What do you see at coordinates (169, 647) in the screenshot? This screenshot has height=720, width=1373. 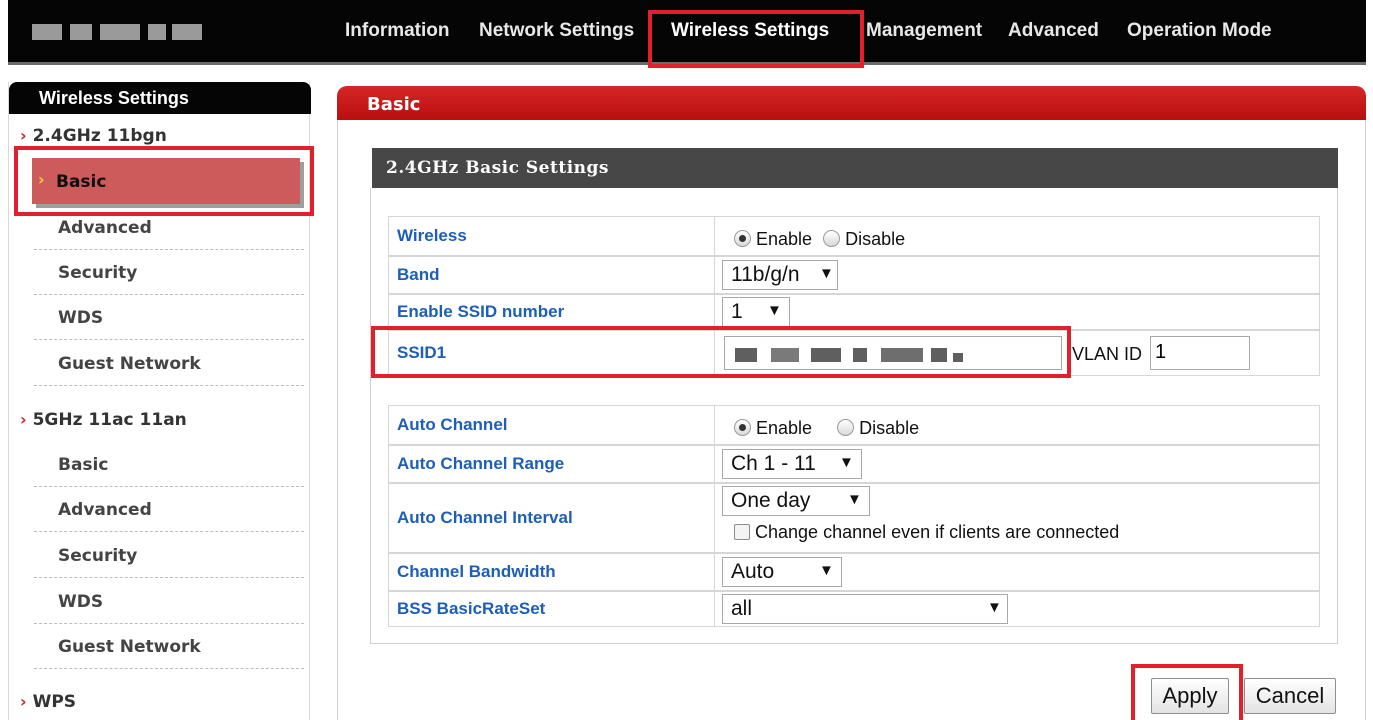 I see `sidebar-item-5ghz-guest-network: Guest Network` at bounding box center [169, 647].